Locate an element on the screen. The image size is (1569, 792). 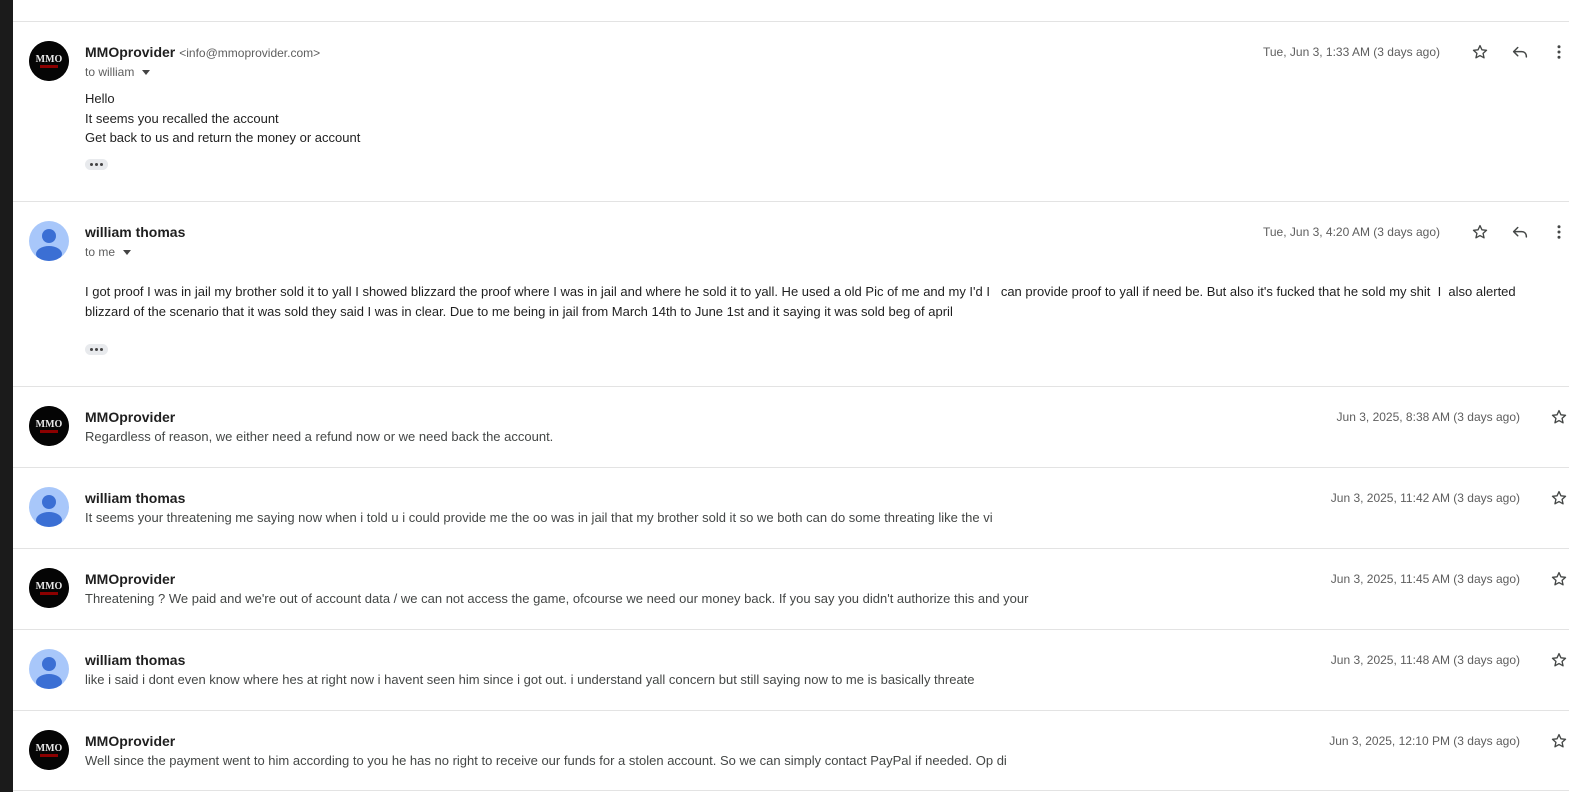
message-date: Tue, Jun 3, 1:33 AM (3 days ago) is located at coordinates (1351, 52).